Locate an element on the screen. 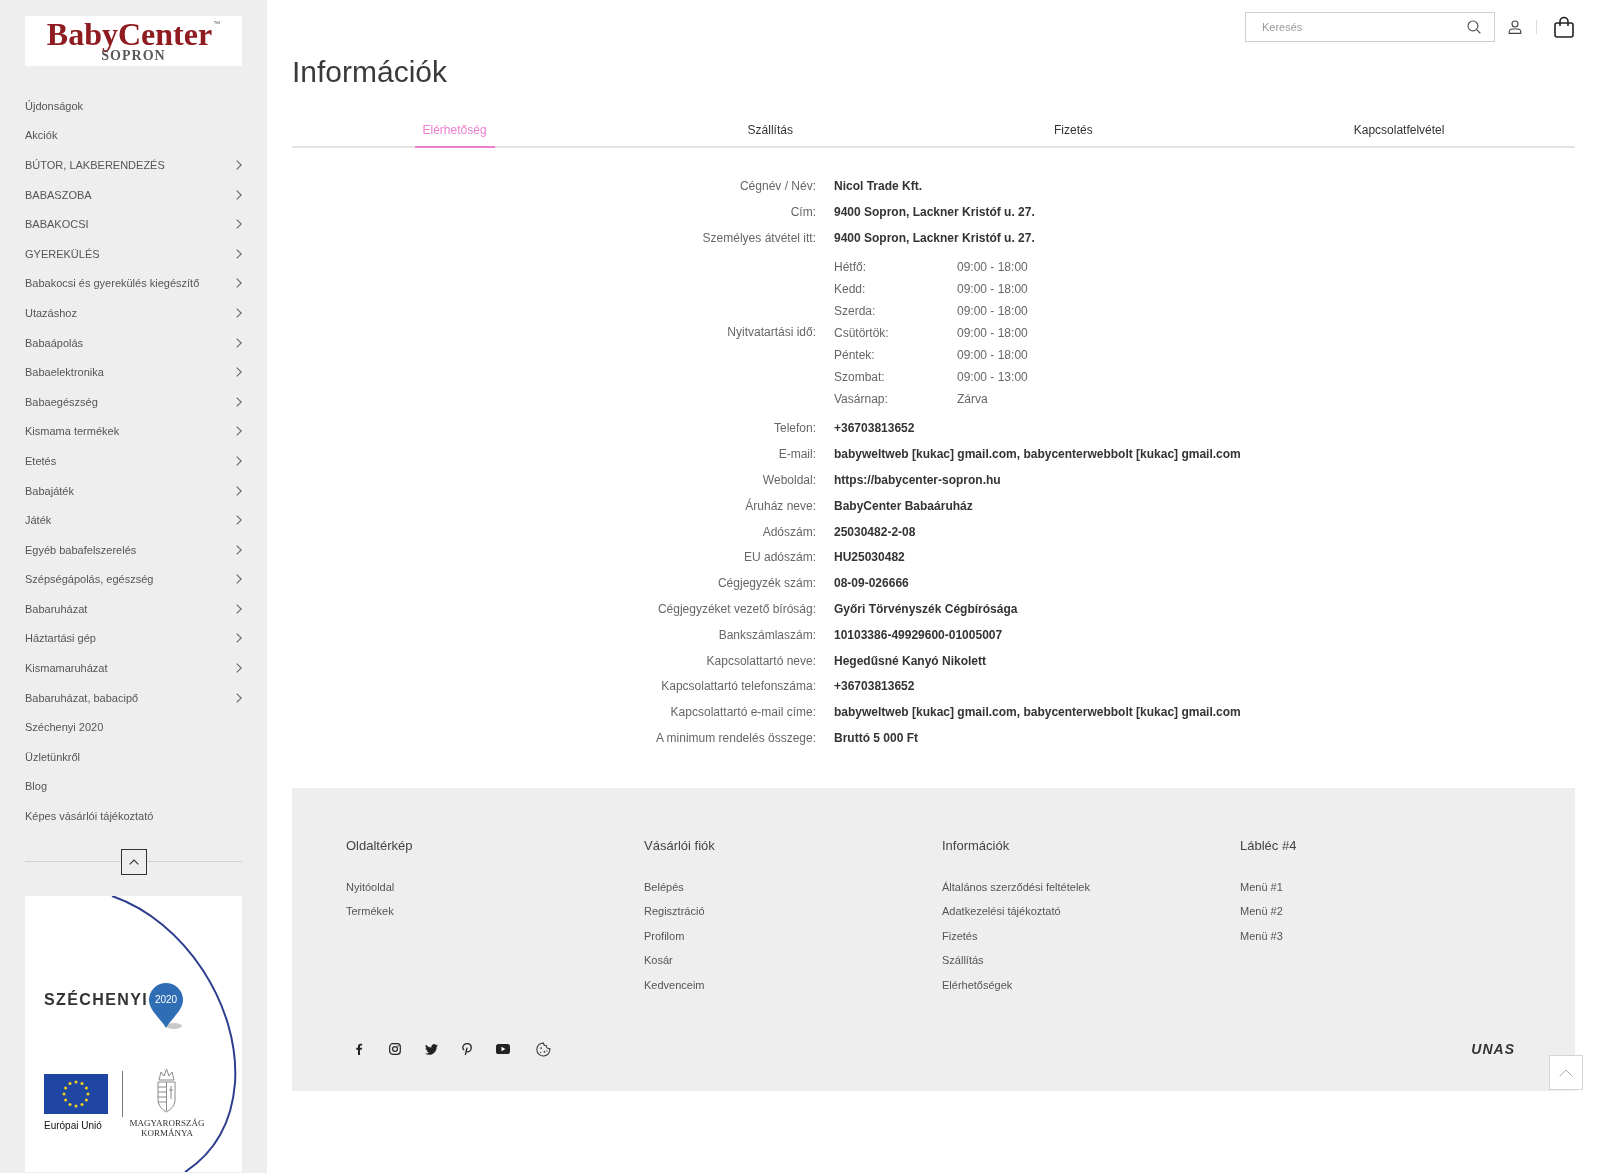  tab: Fizetés is located at coordinates (1073, 131).